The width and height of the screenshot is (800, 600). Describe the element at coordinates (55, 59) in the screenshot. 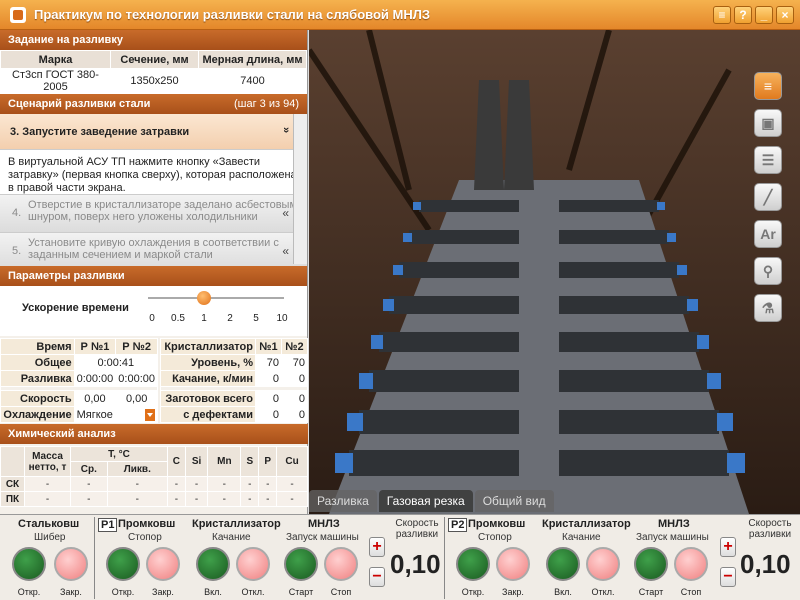

I see `task-col-grade: Марка` at that location.